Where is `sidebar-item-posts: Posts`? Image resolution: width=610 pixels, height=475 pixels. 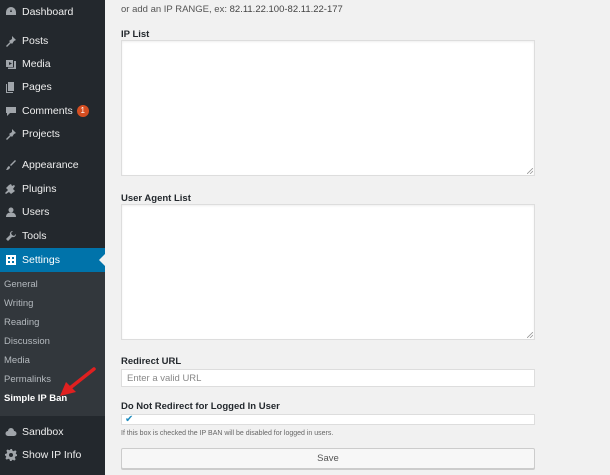
sidebar-item-posts: Posts is located at coordinates (52, 41).